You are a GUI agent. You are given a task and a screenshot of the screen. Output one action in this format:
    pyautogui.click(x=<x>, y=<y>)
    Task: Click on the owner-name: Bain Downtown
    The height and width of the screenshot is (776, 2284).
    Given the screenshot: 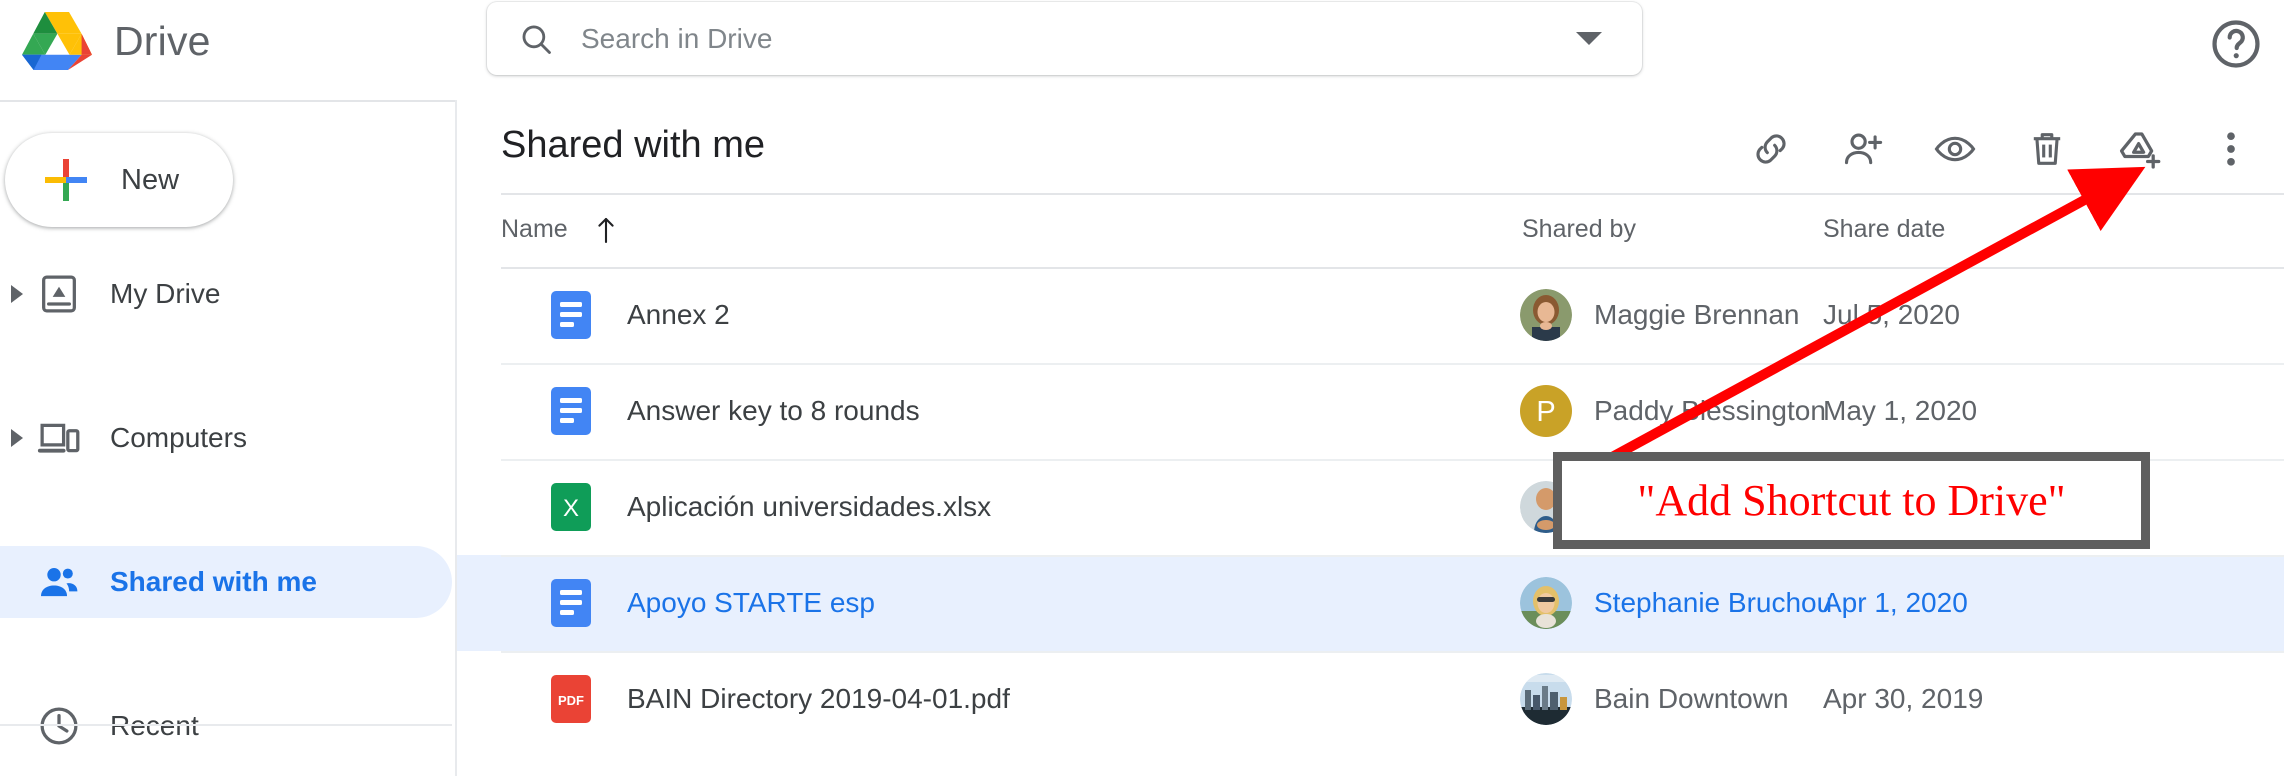 What is the action you would take?
    pyautogui.click(x=1691, y=698)
    